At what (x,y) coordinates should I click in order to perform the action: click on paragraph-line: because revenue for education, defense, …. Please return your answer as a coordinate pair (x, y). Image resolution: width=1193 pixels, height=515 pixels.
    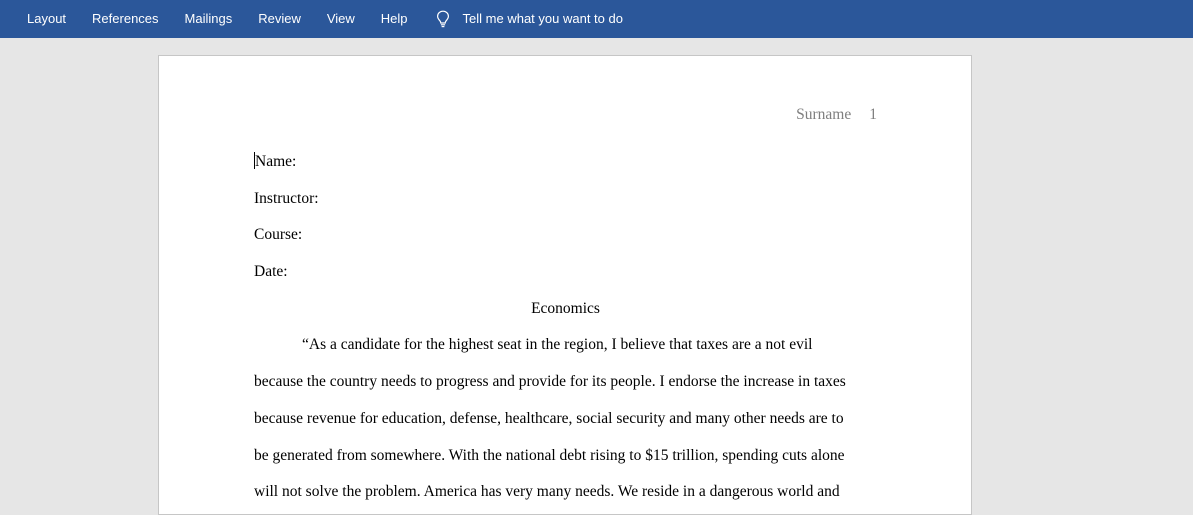
    Looking at the image, I should click on (549, 418).